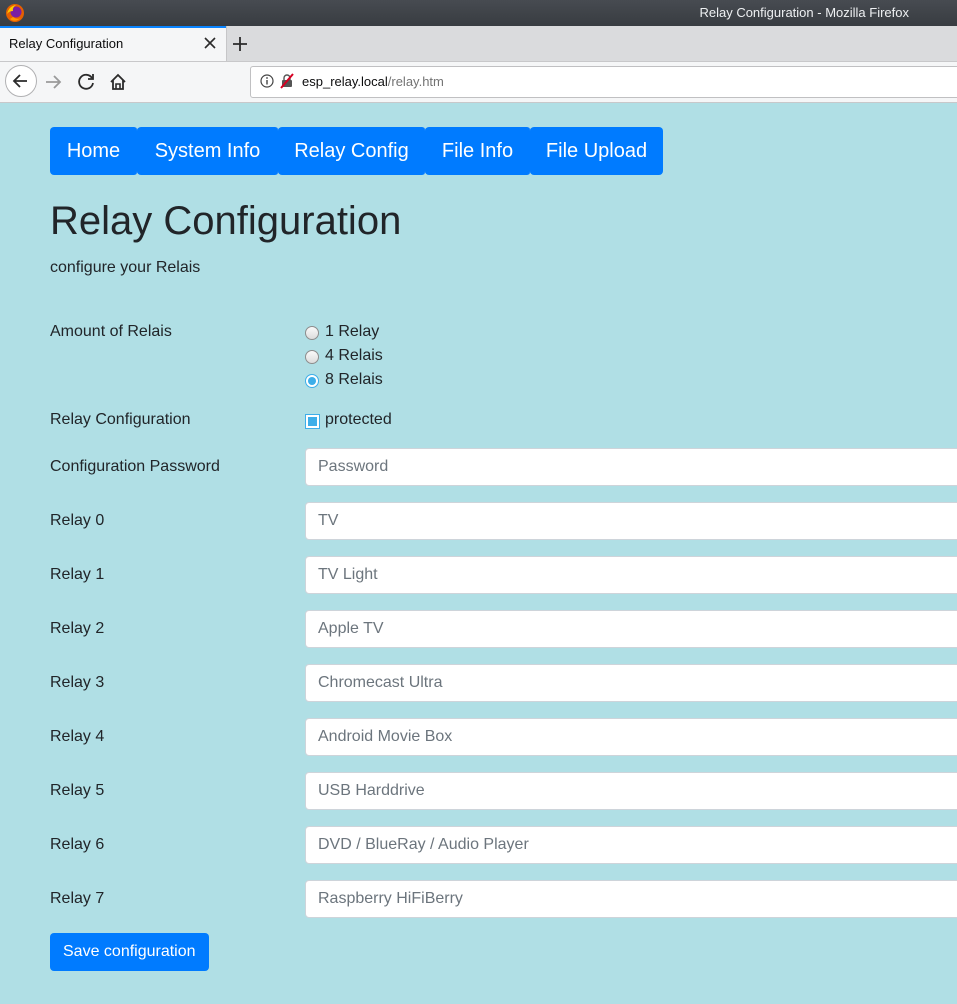  What do you see at coordinates (135, 466) in the screenshot?
I see `password-label: Configuration Password` at bounding box center [135, 466].